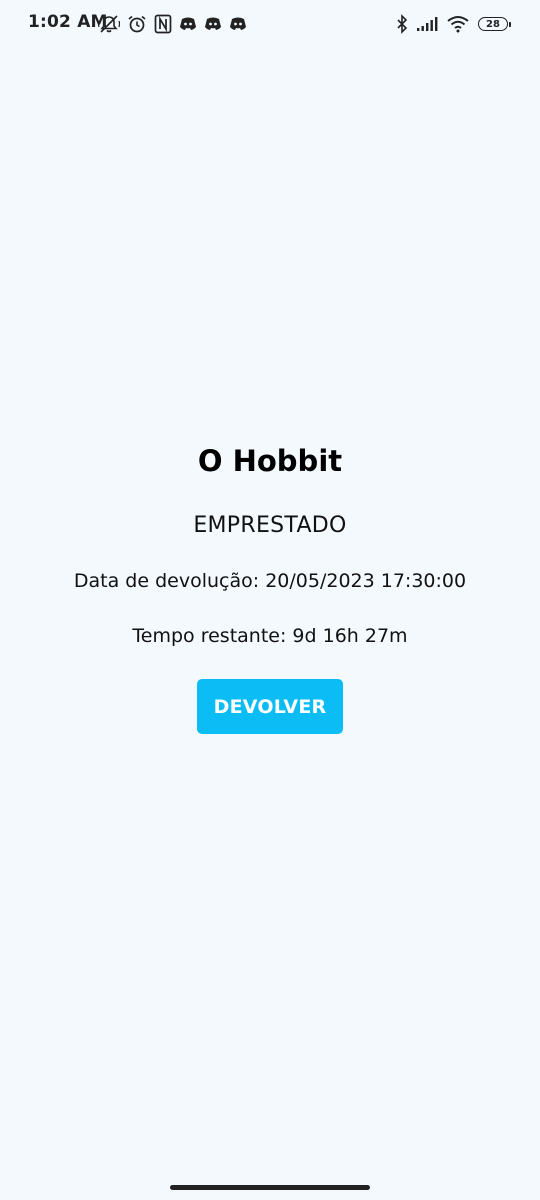 The height and width of the screenshot is (1200, 540). Describe the element at coordinates (270, 636) in the screenshot. I see `time-remaining-text: Tempo restante: 9d 16h 27m` at that location.